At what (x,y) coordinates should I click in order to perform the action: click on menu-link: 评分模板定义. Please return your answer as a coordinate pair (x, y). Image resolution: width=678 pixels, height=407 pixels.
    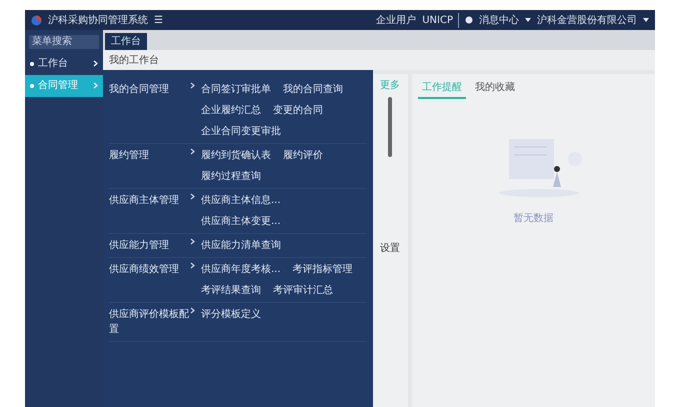
    Looking at the image, I should click on (231, 322).